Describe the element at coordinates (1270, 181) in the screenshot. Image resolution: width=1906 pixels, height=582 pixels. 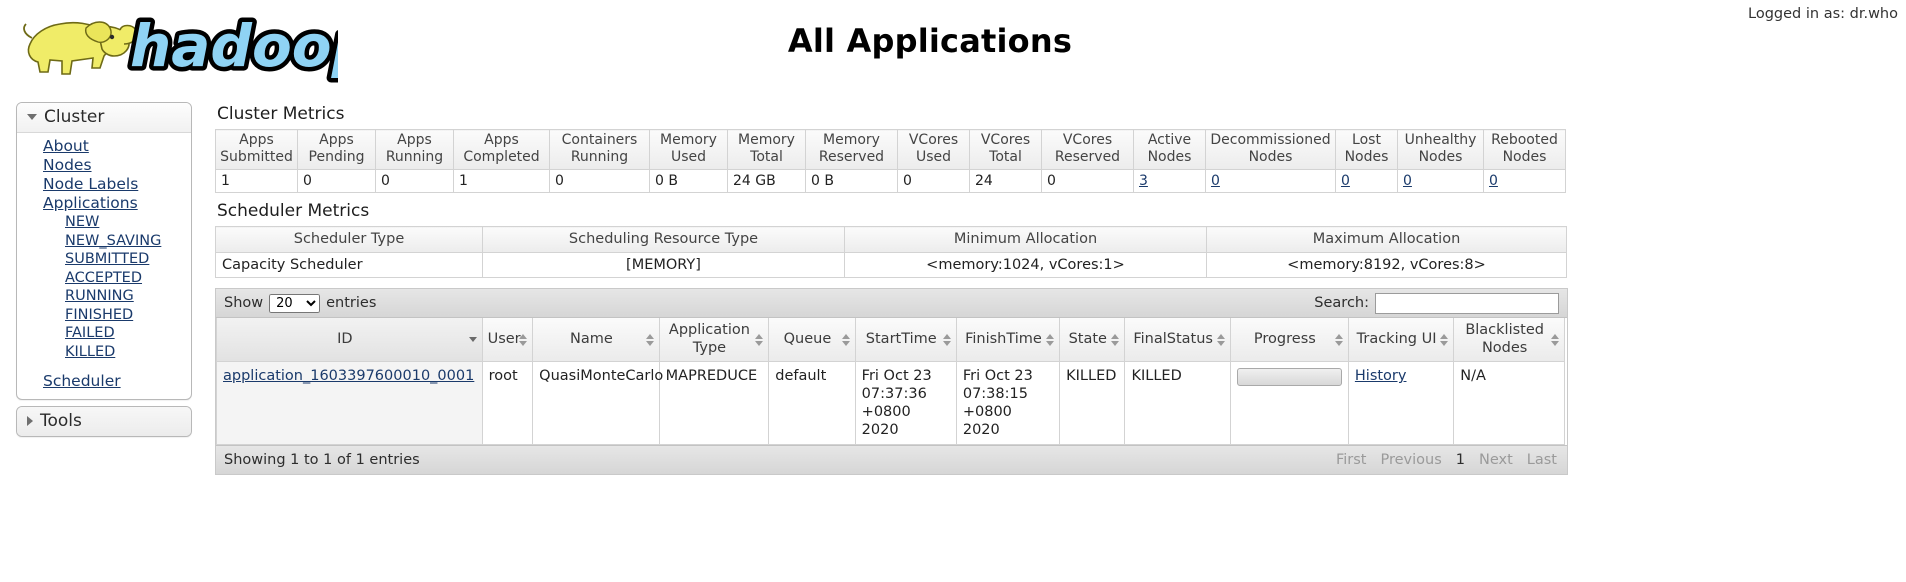
I see `val-decommissioned-nodes: 0` at that location.